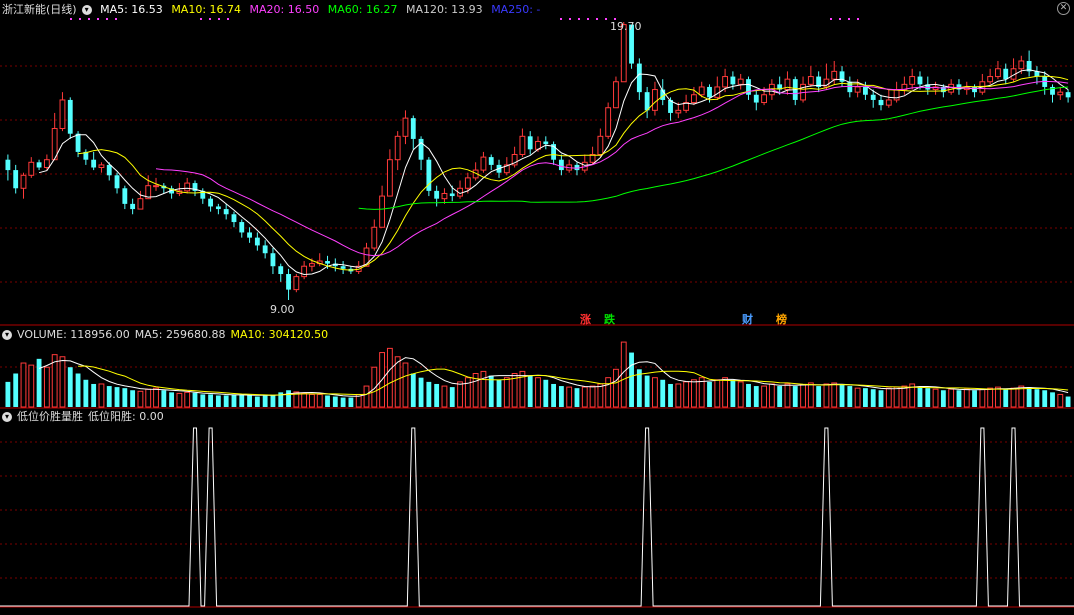  Describe the element at coordinates (7, 335) in the screenshot. I see `volume-dropdown-icon: ▾` at that location.